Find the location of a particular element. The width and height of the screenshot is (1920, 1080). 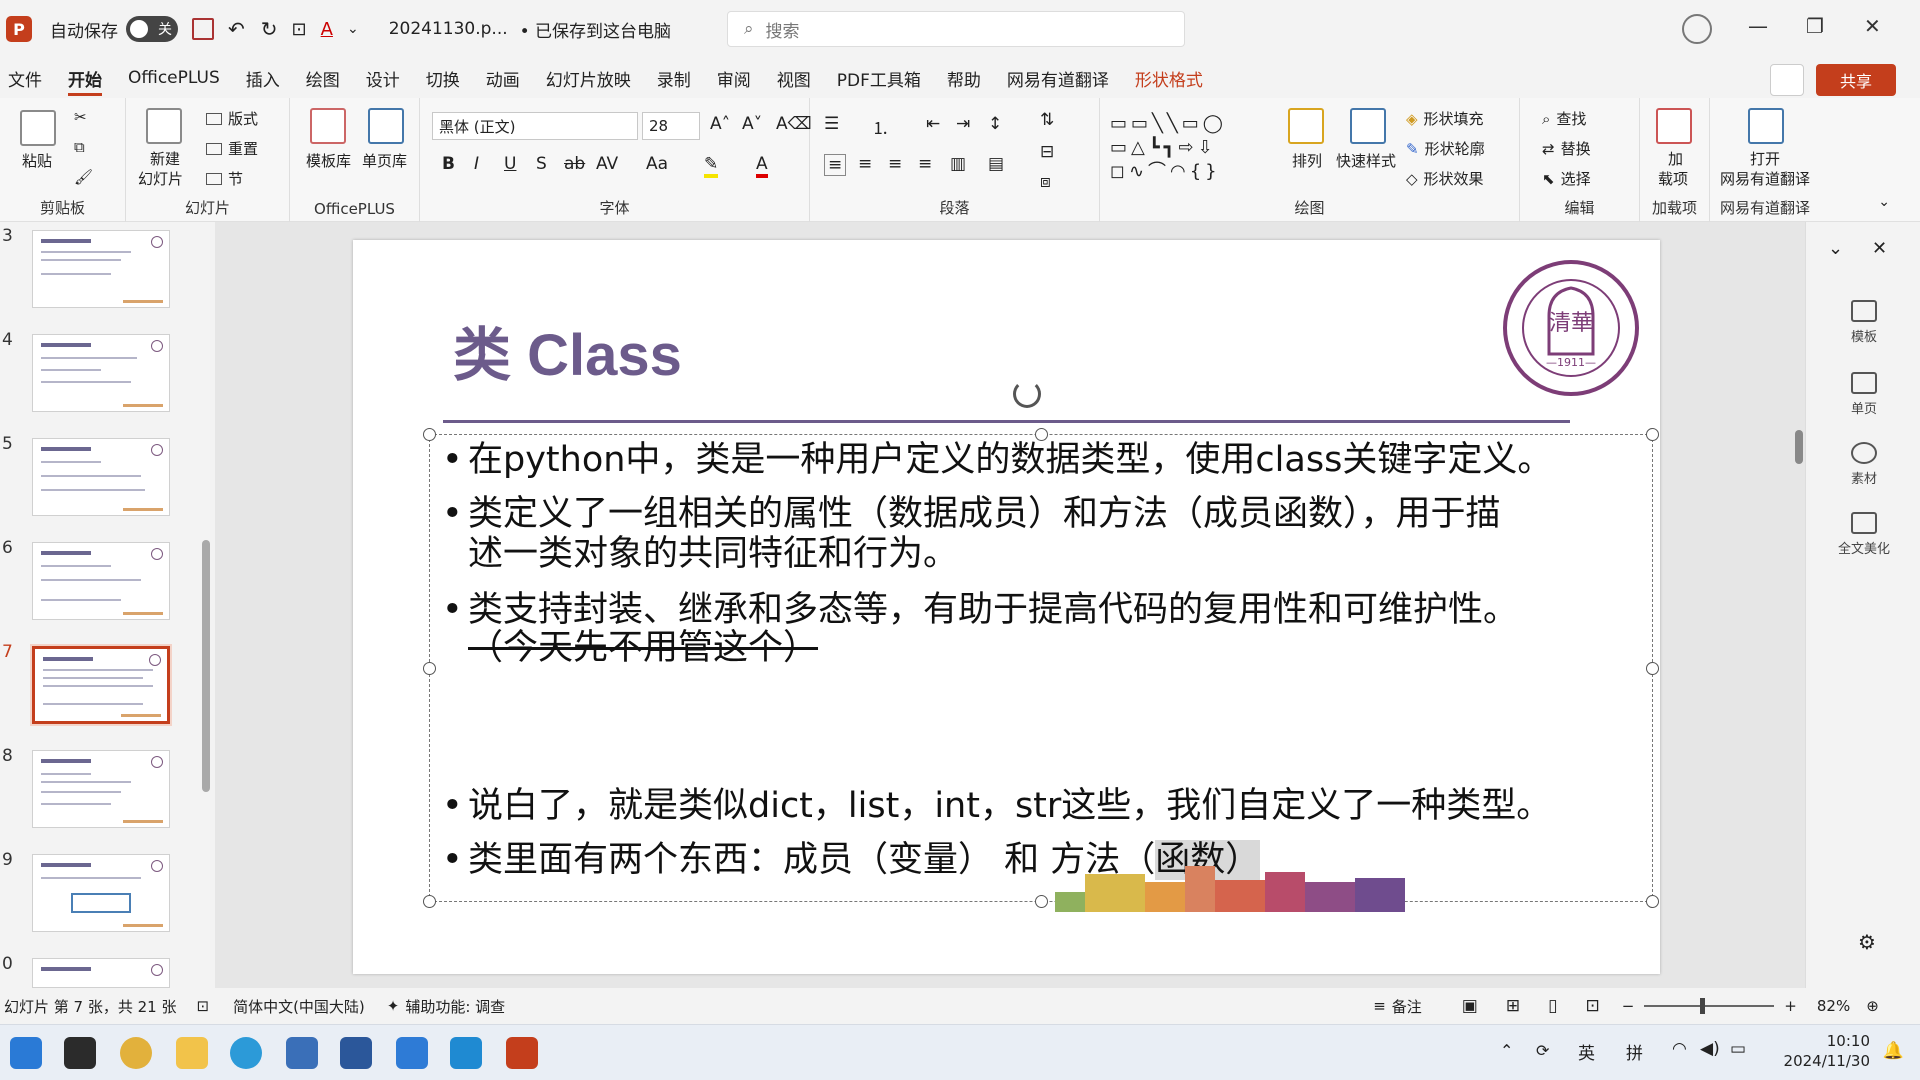

smartart-icon: ⧈ is located at coordinates (1045, 182).